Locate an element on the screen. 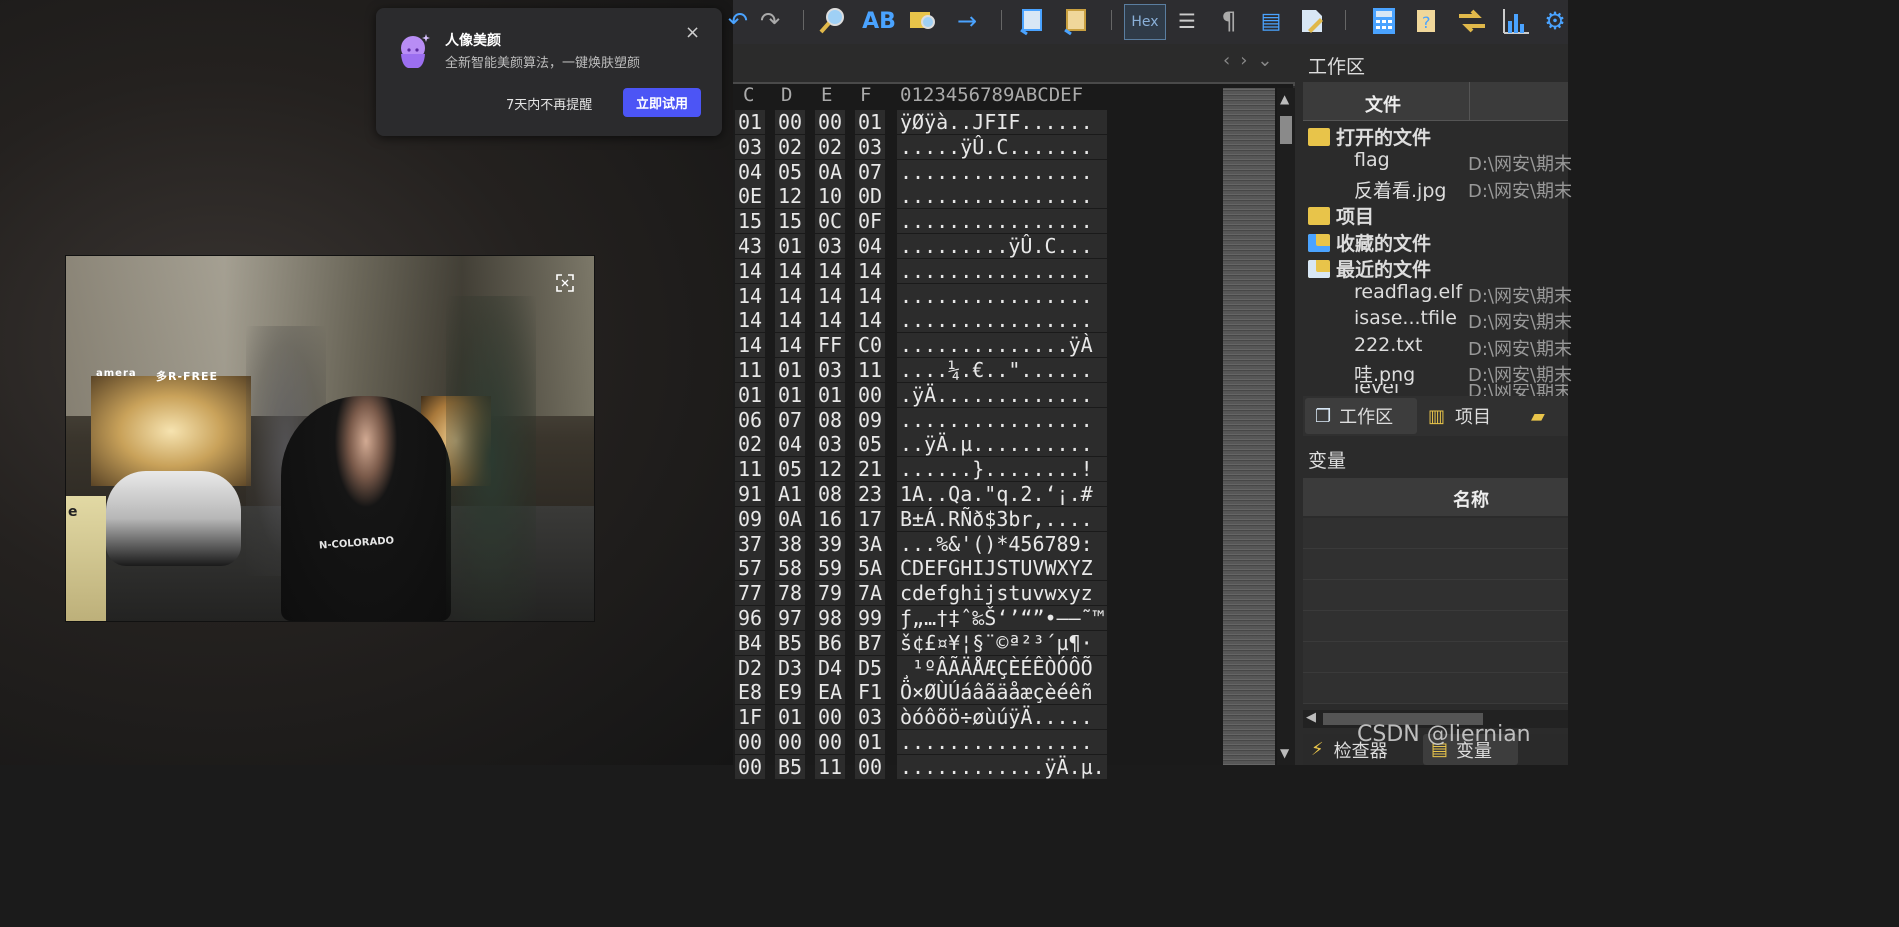 This screenshot has height=927, width=1899. hex-byte: 78 is located at coordinates (790, 593).